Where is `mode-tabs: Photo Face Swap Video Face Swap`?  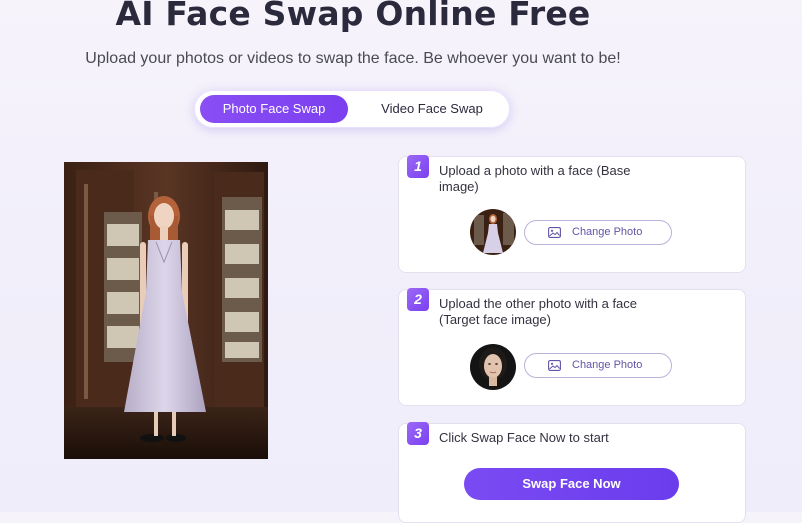
mode-tabs: Photo Face Swap Video Face Swap is located at coordinates (352, 109).